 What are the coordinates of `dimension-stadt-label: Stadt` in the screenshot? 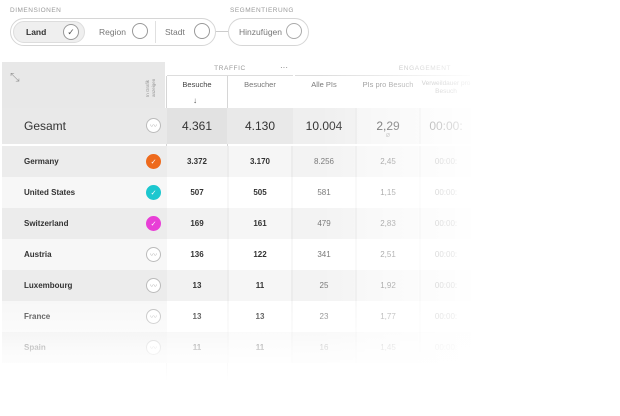 It's located at (175, 32).